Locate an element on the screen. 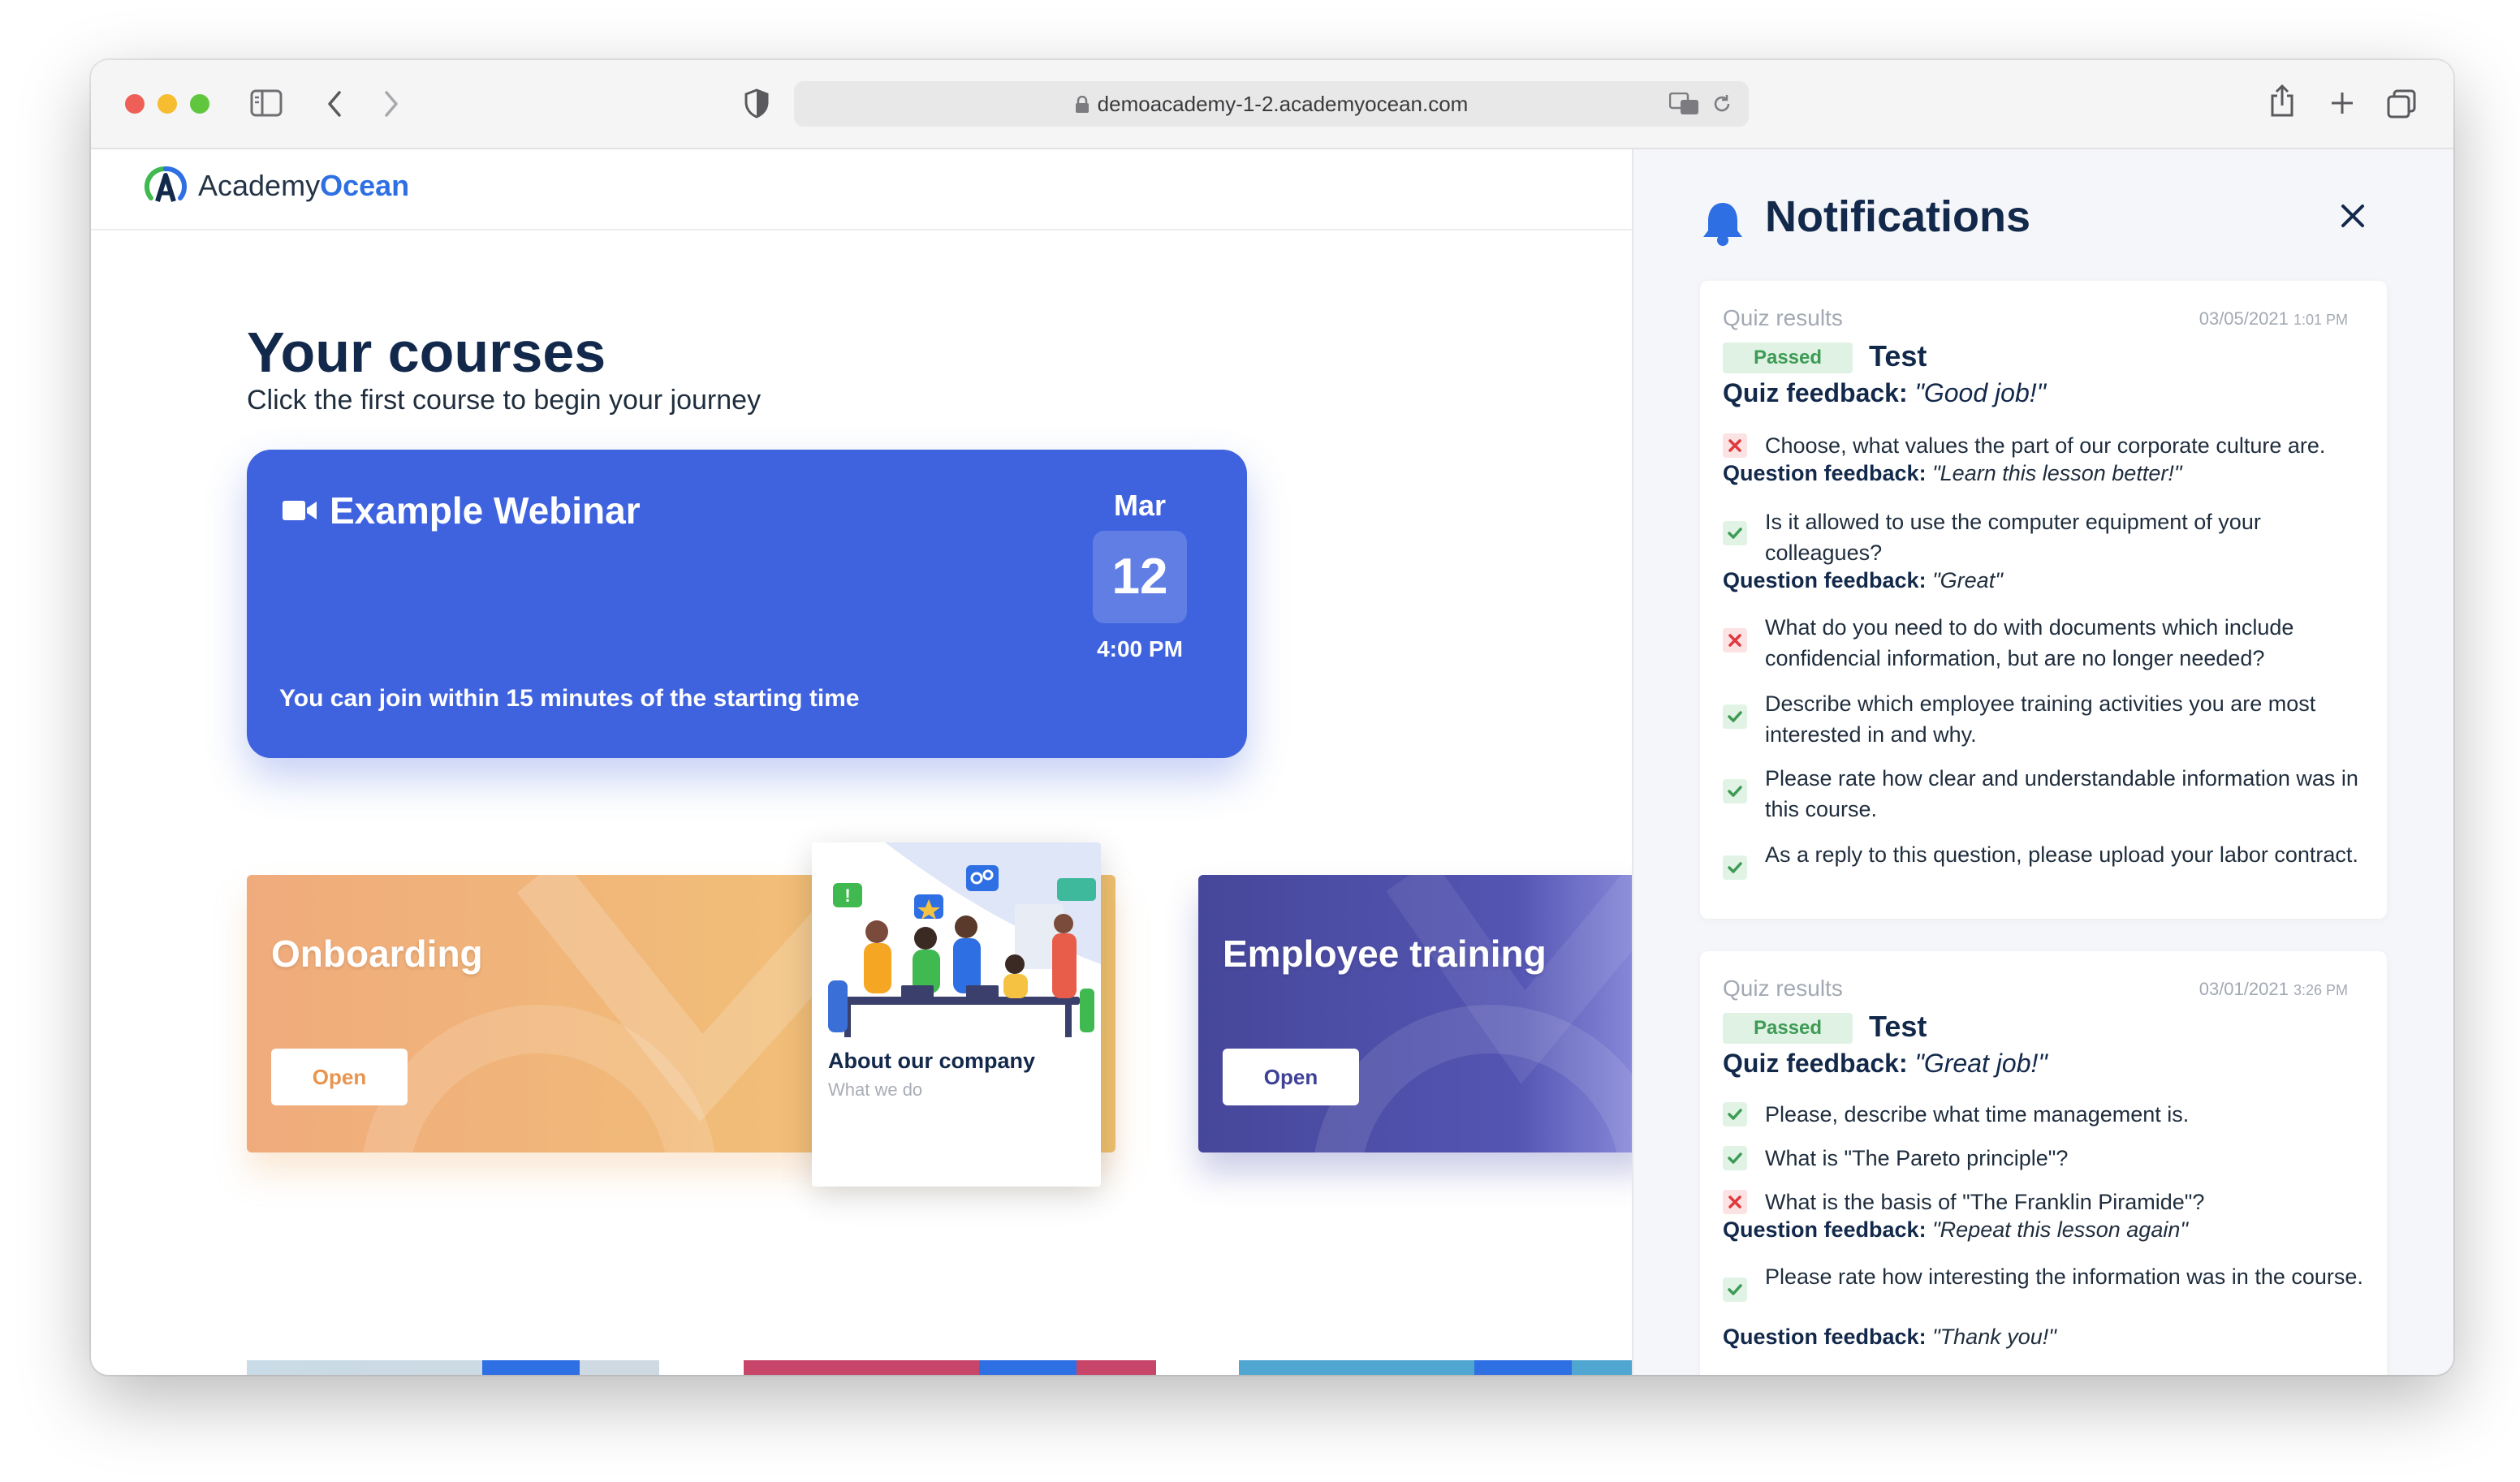  quiz-feedback-text: "Good job!" is located at coordinates (1980, 392).